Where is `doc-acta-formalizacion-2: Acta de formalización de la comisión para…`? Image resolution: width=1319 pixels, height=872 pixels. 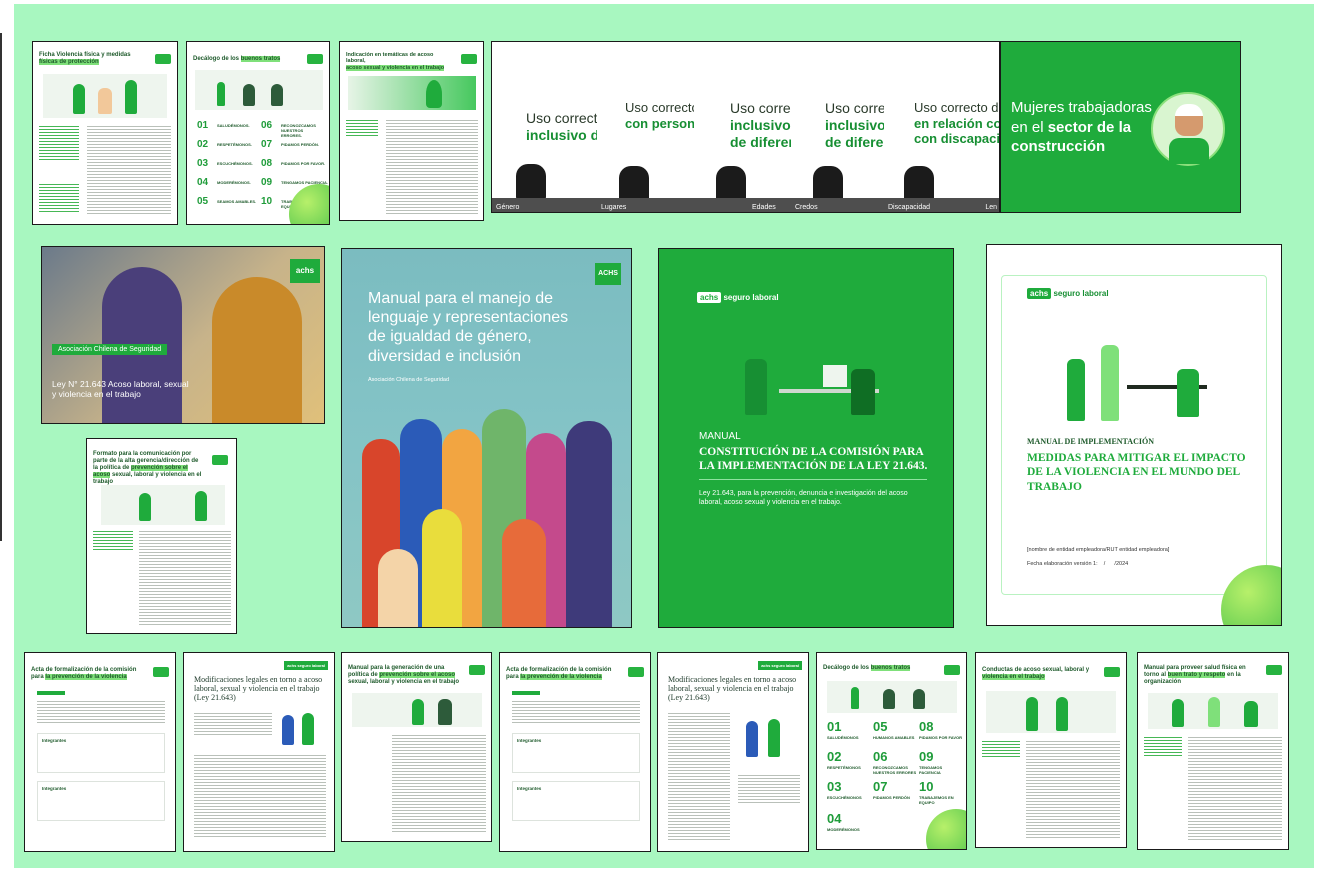 doc-acta-formalizacion-2: Acta de formalización de la comisión para… is located at coordinates (575, 752).